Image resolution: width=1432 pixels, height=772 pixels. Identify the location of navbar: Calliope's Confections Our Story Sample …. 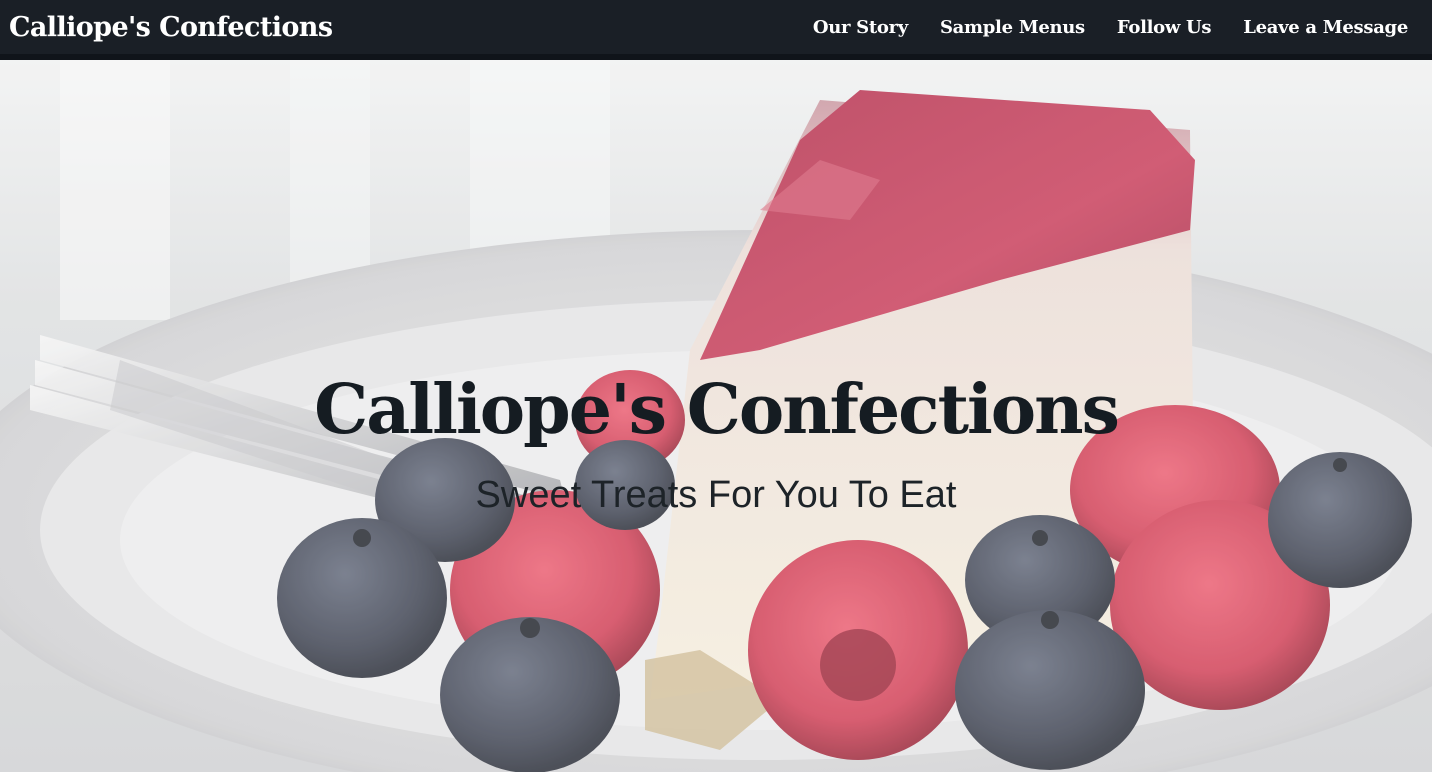
(716, 30).